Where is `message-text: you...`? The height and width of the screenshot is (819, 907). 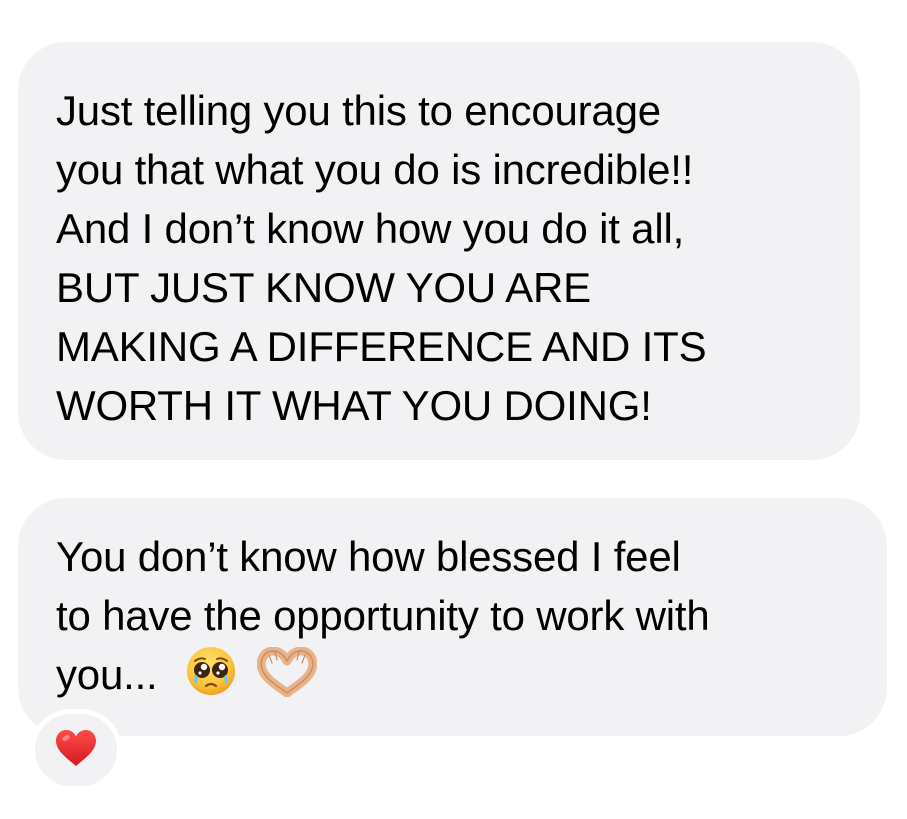 message-text: you... is located at coordinates (107, 674).